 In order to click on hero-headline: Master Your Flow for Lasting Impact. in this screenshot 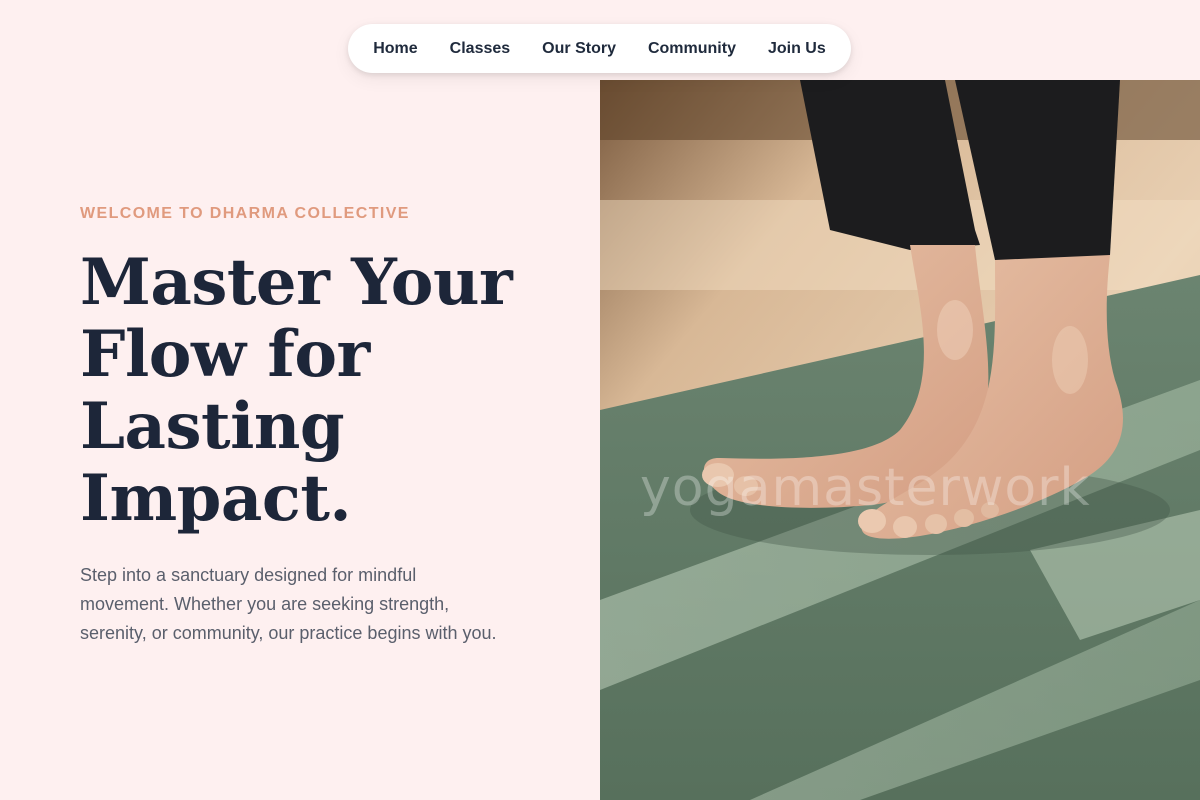, I will do `click(310, 391)`.